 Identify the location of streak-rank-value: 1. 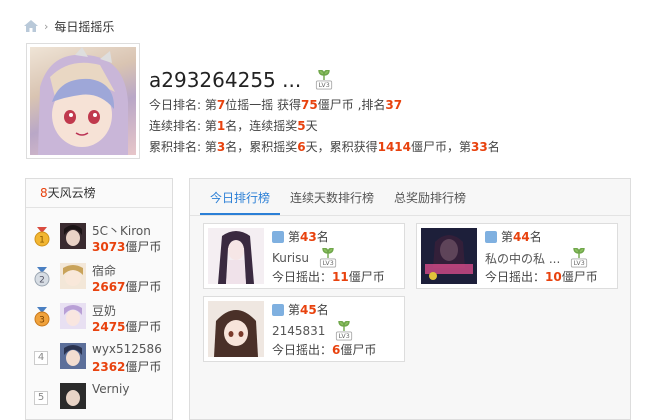
(221, 126).